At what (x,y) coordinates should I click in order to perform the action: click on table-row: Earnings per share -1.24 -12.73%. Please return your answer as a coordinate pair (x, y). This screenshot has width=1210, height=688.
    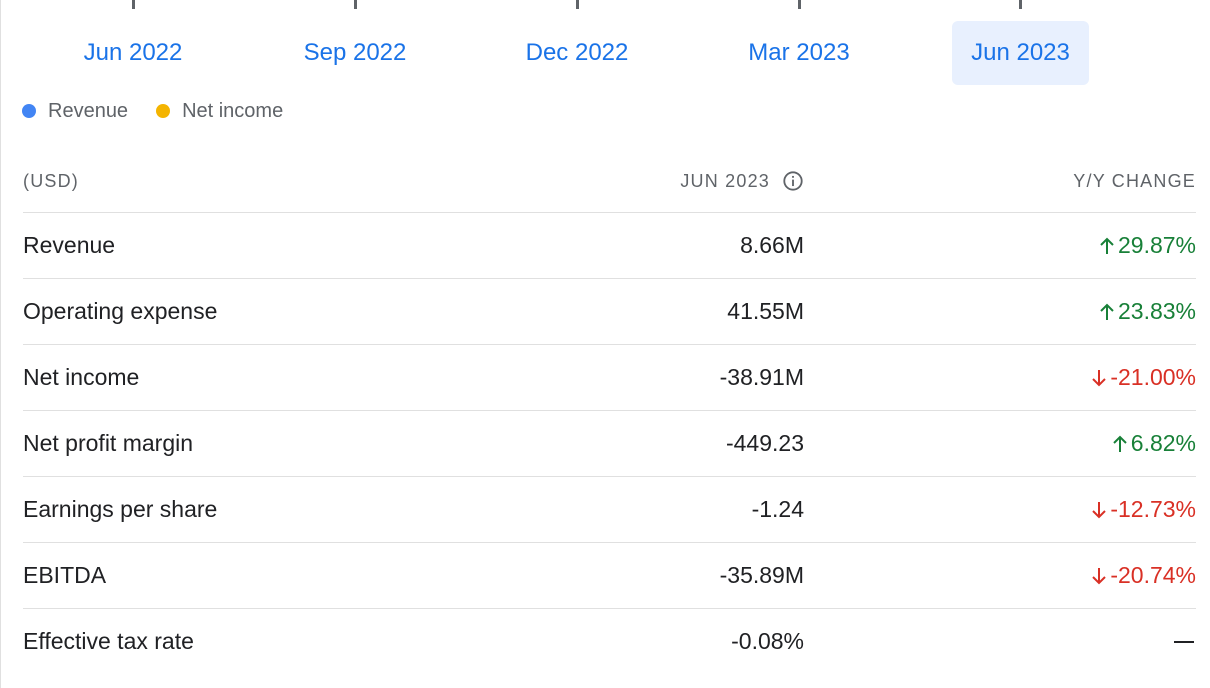
    Looking at the image, I should click on (609, 510).